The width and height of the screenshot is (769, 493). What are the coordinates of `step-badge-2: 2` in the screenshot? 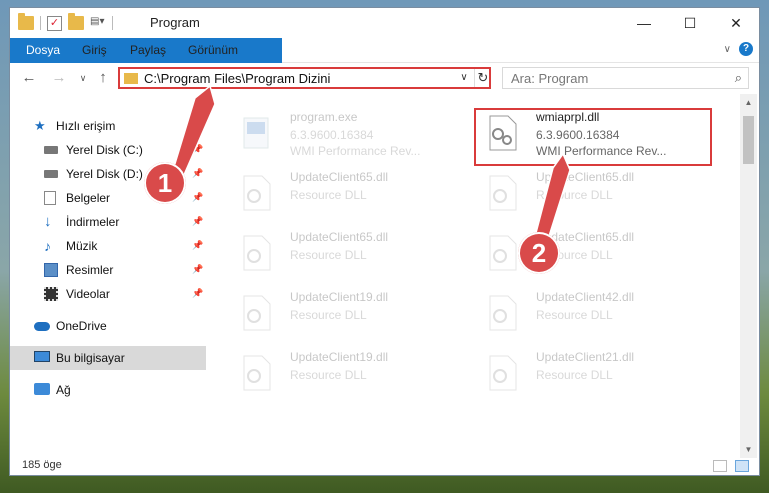 It's located at (539, 253).